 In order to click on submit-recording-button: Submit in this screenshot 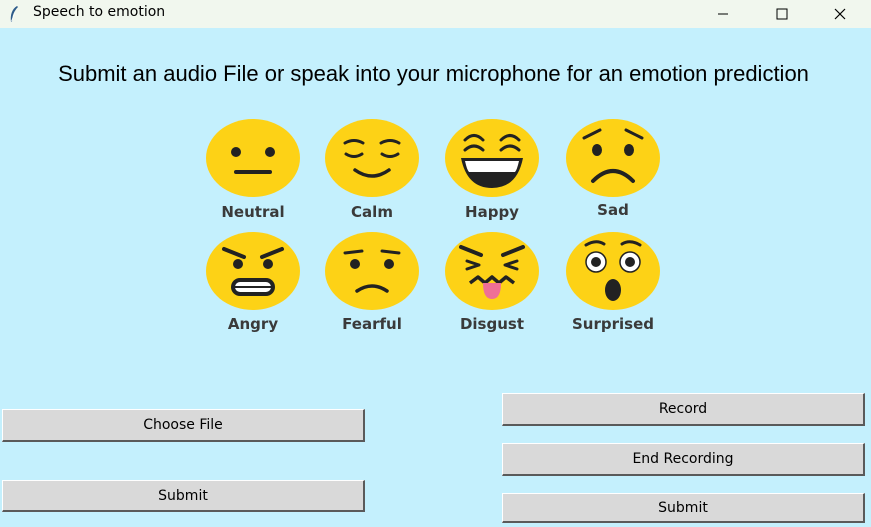, I will do `click(683, 508)`.